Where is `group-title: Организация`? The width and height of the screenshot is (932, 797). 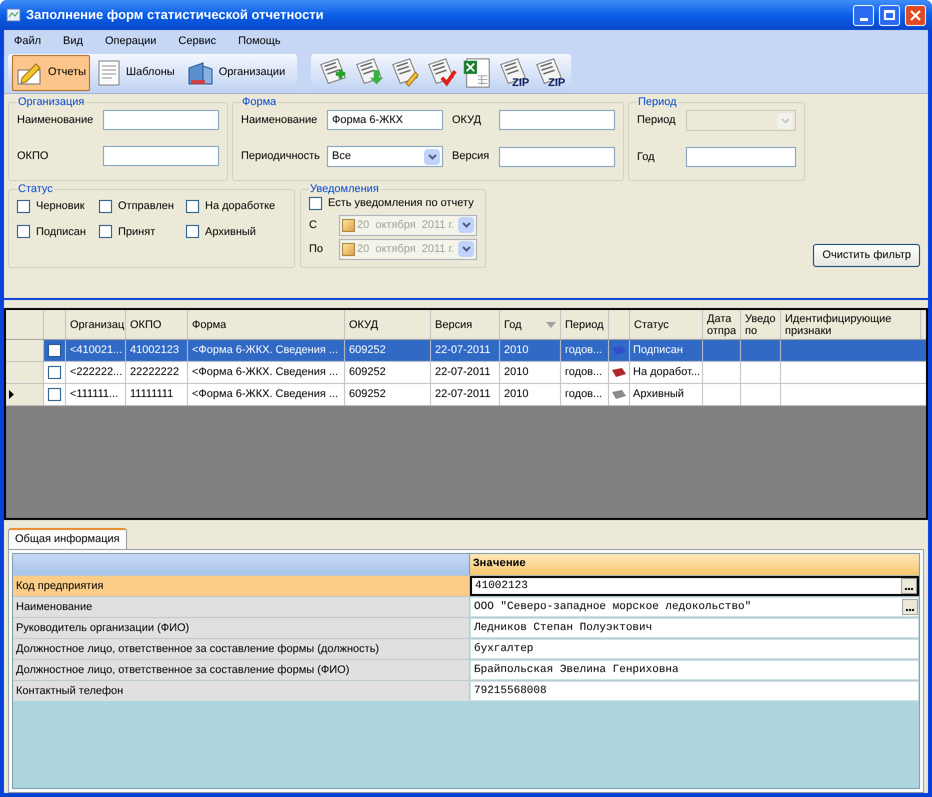
group-title: Организация is located at coordinates (51, 102).